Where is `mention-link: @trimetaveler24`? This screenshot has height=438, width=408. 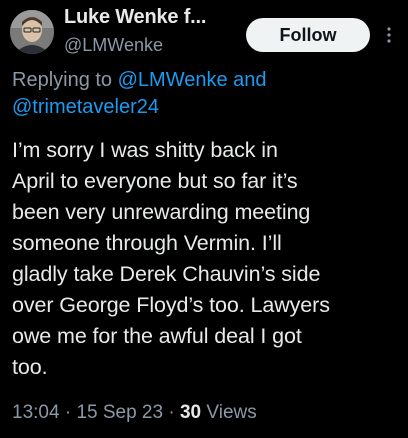
mention-link: @trimetaveler24 is located at coordinates (85, 107).